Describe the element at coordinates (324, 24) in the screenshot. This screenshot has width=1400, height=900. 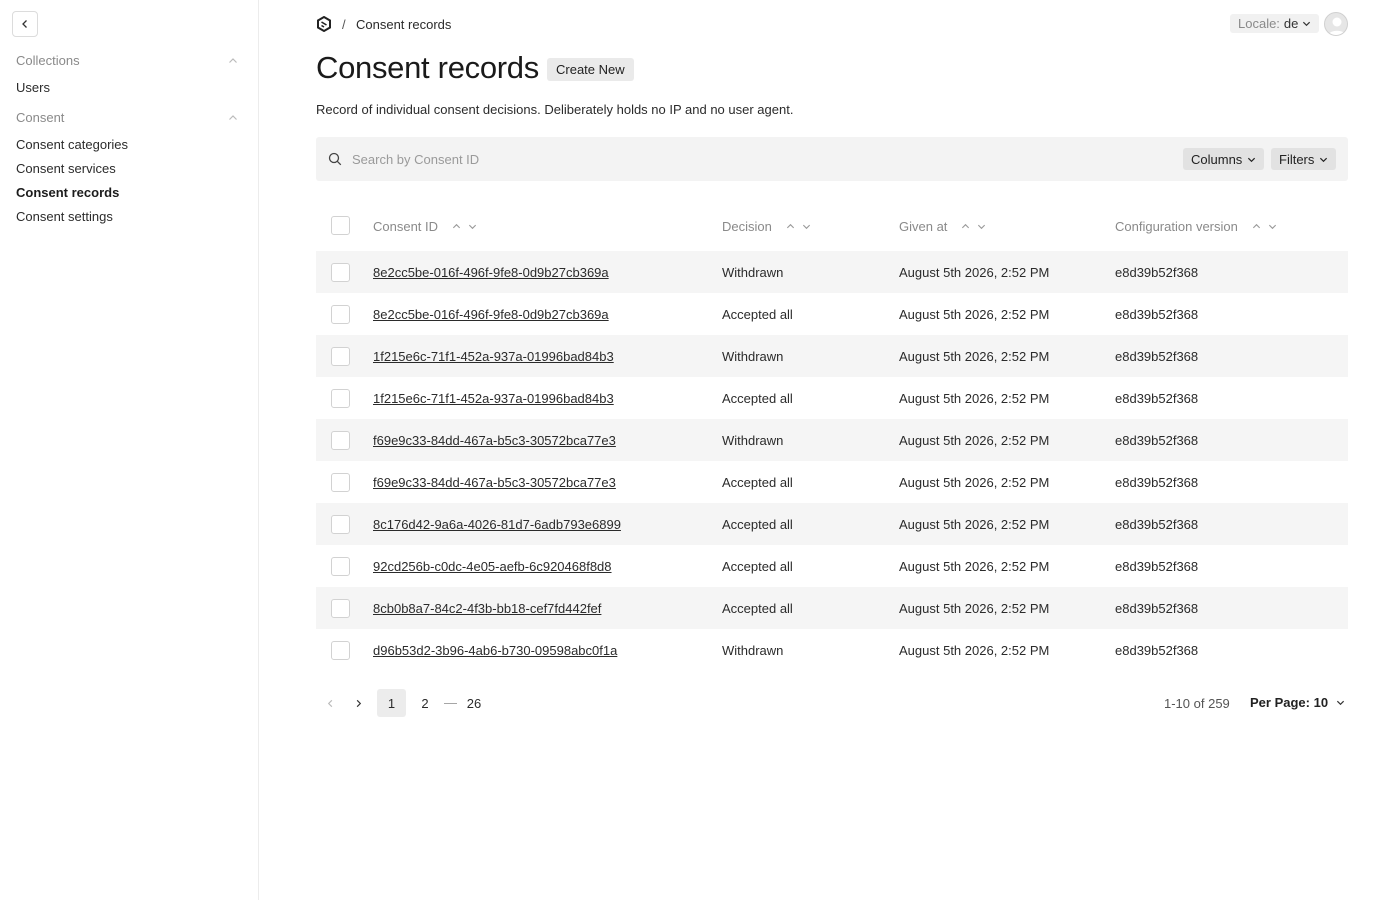
I see `app-logo-icon` at that location.